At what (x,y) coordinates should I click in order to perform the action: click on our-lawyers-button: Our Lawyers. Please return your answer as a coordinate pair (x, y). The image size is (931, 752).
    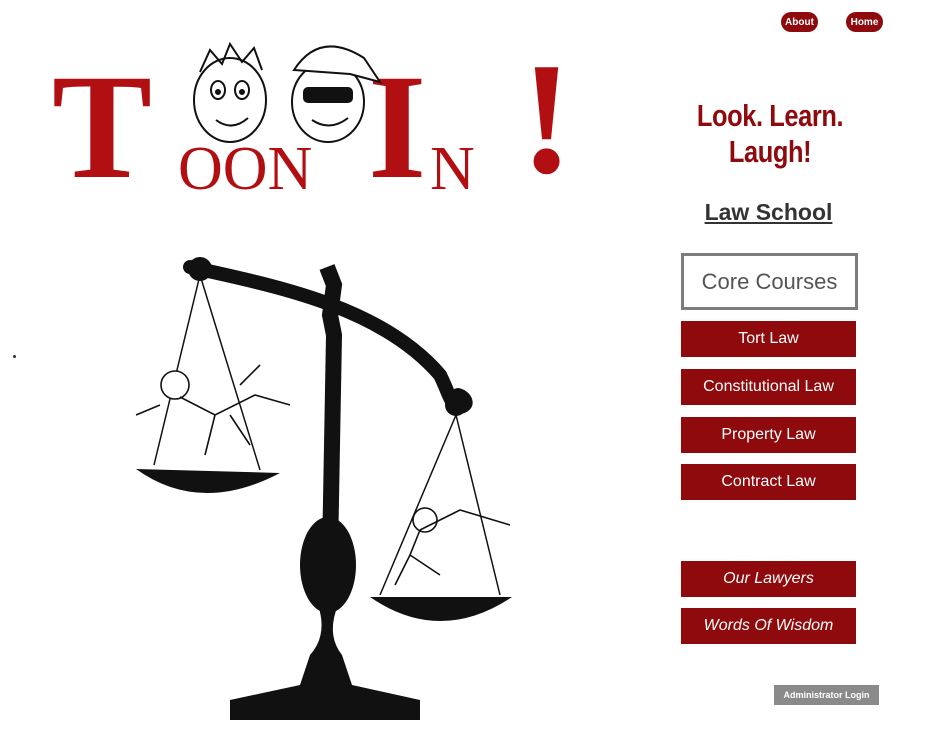
    Looking at the image, I should click on (768, 579).